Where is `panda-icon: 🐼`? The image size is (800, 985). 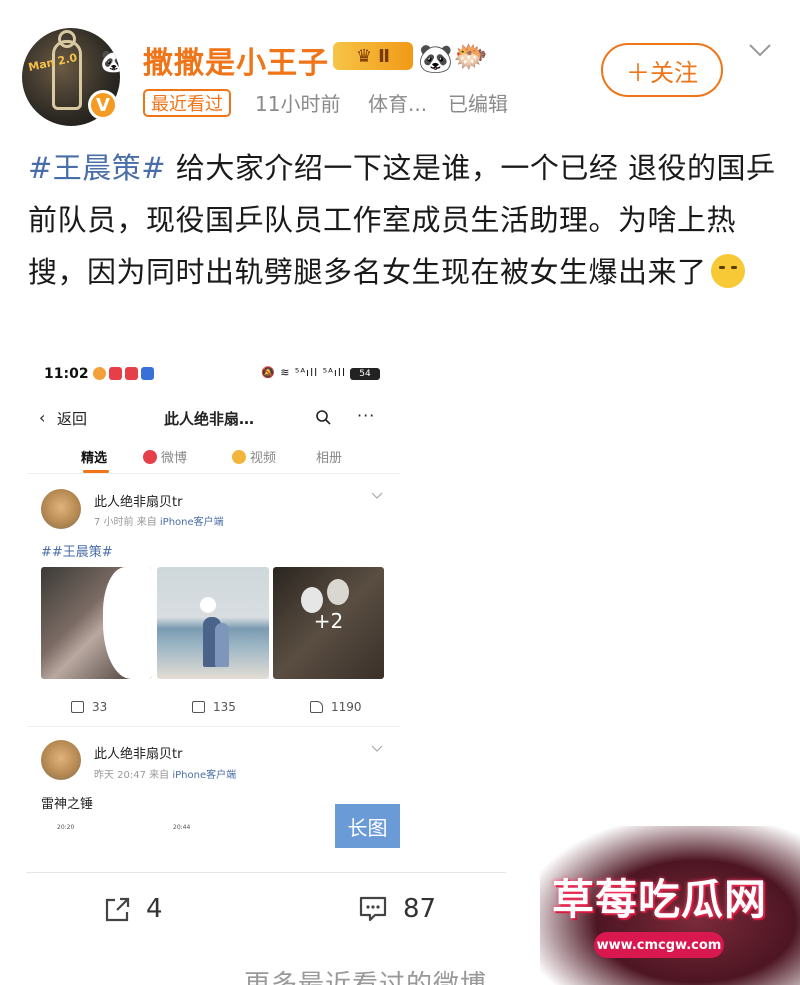 panda-icon: 🐼 is located at coordinates (435, 58).